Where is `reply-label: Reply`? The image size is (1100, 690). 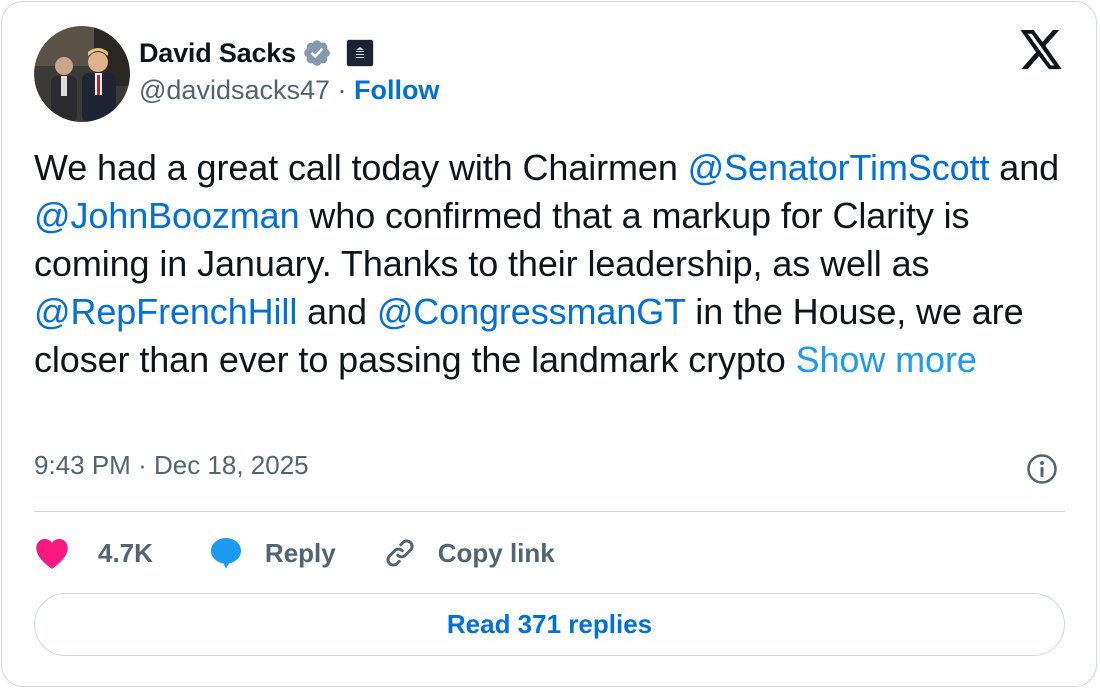
reply-label: Reply is located at coordinates (300, 552).